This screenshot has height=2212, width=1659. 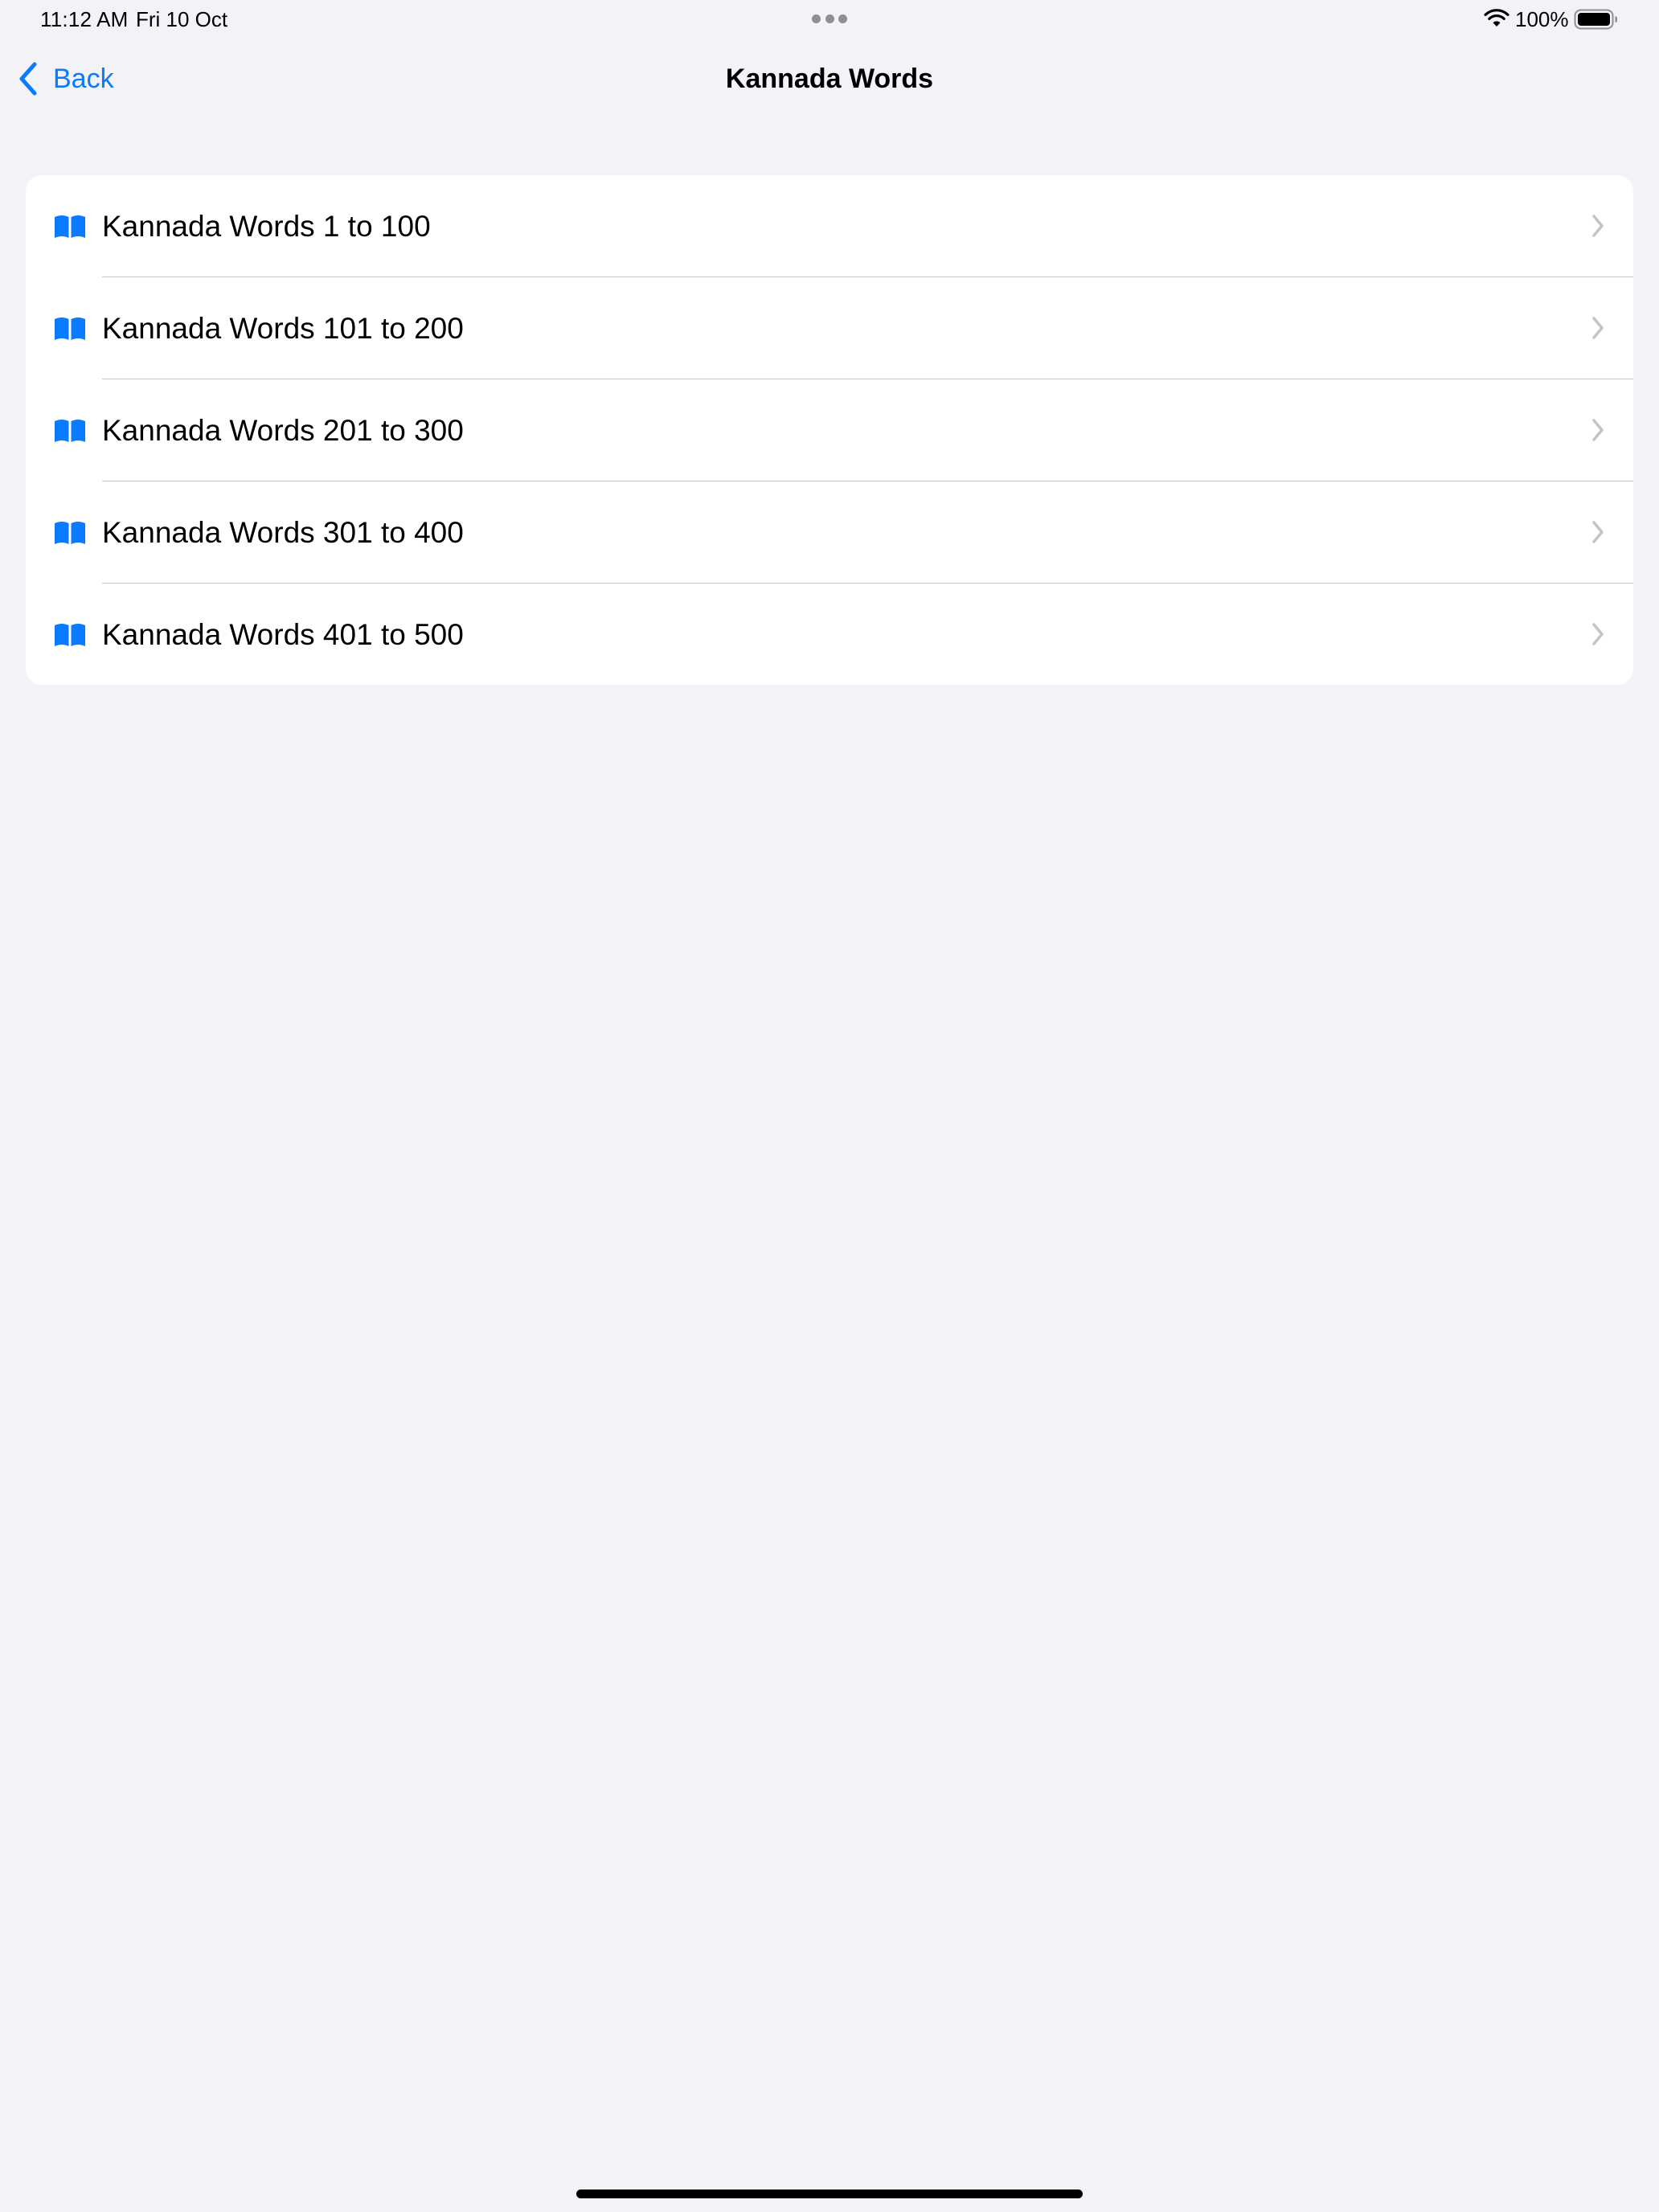 What do you see at coordinates (829, 78) in the screenshot?
I see `page-title: Kannada Words` at bounding box center [829, 78].